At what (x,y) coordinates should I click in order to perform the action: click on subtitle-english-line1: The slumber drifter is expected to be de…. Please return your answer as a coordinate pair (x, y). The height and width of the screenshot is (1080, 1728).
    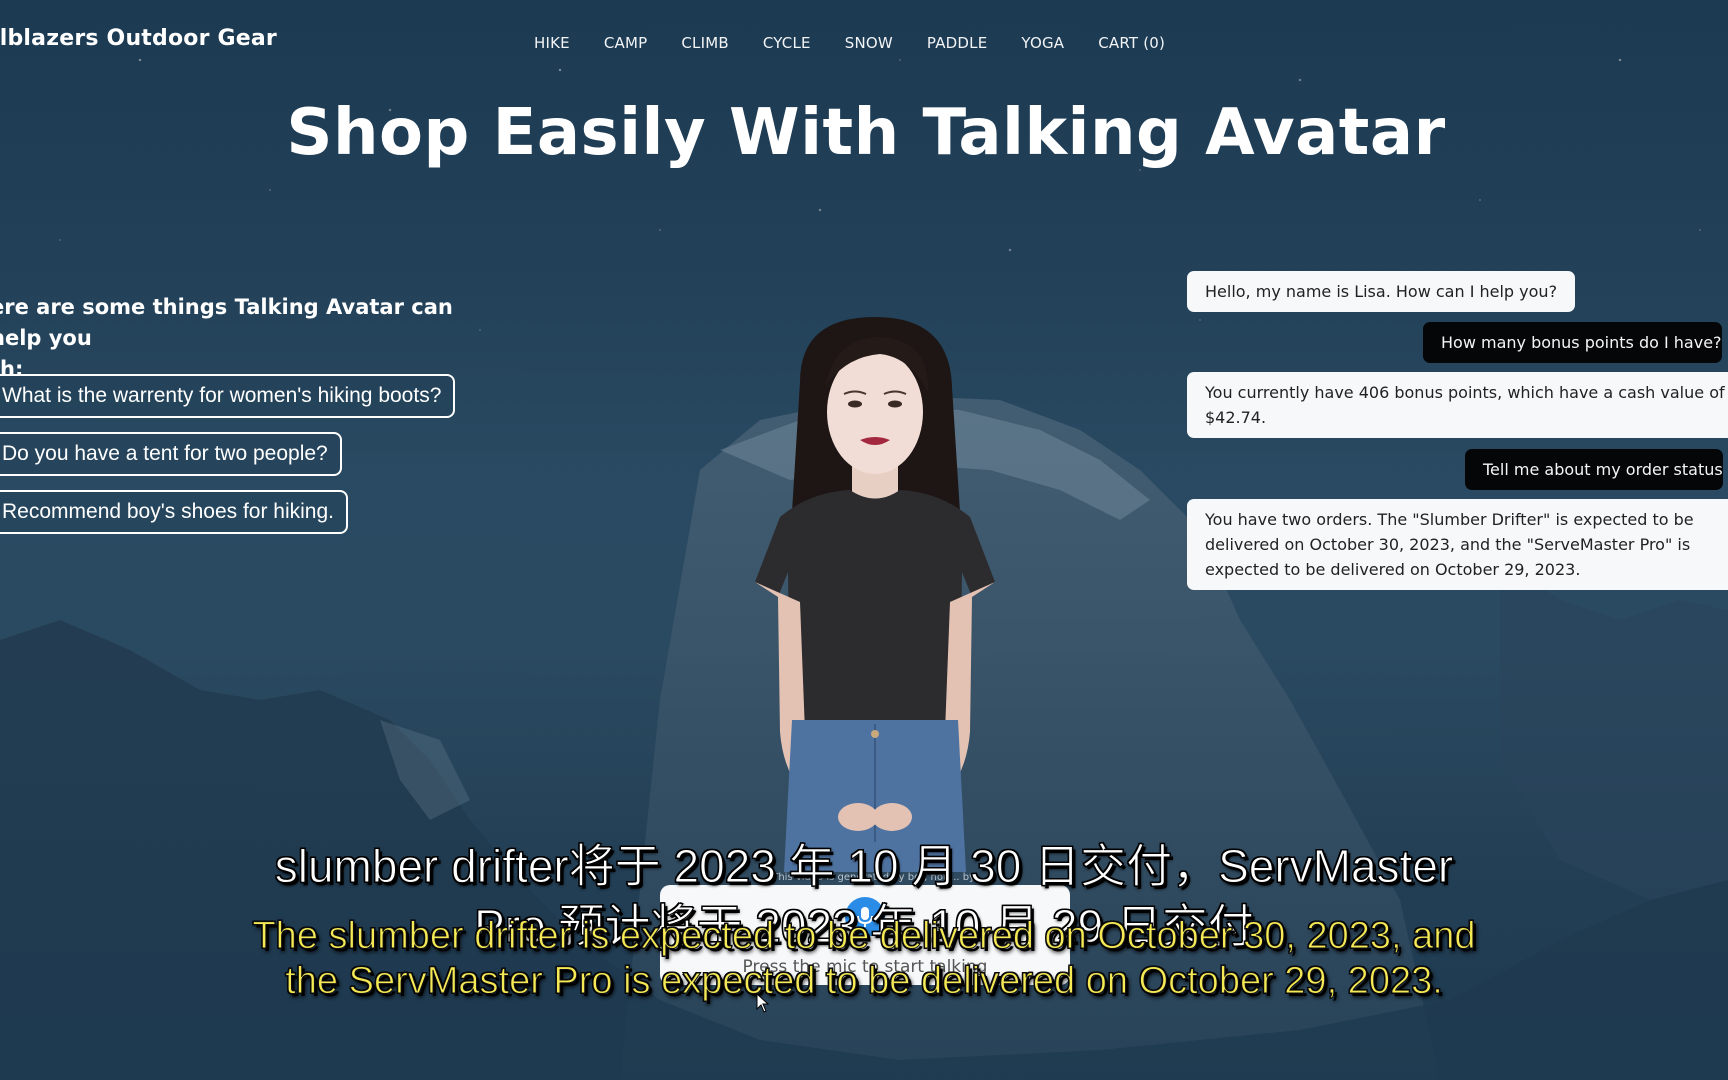
    Looking at the image, I should click on (864, 936).